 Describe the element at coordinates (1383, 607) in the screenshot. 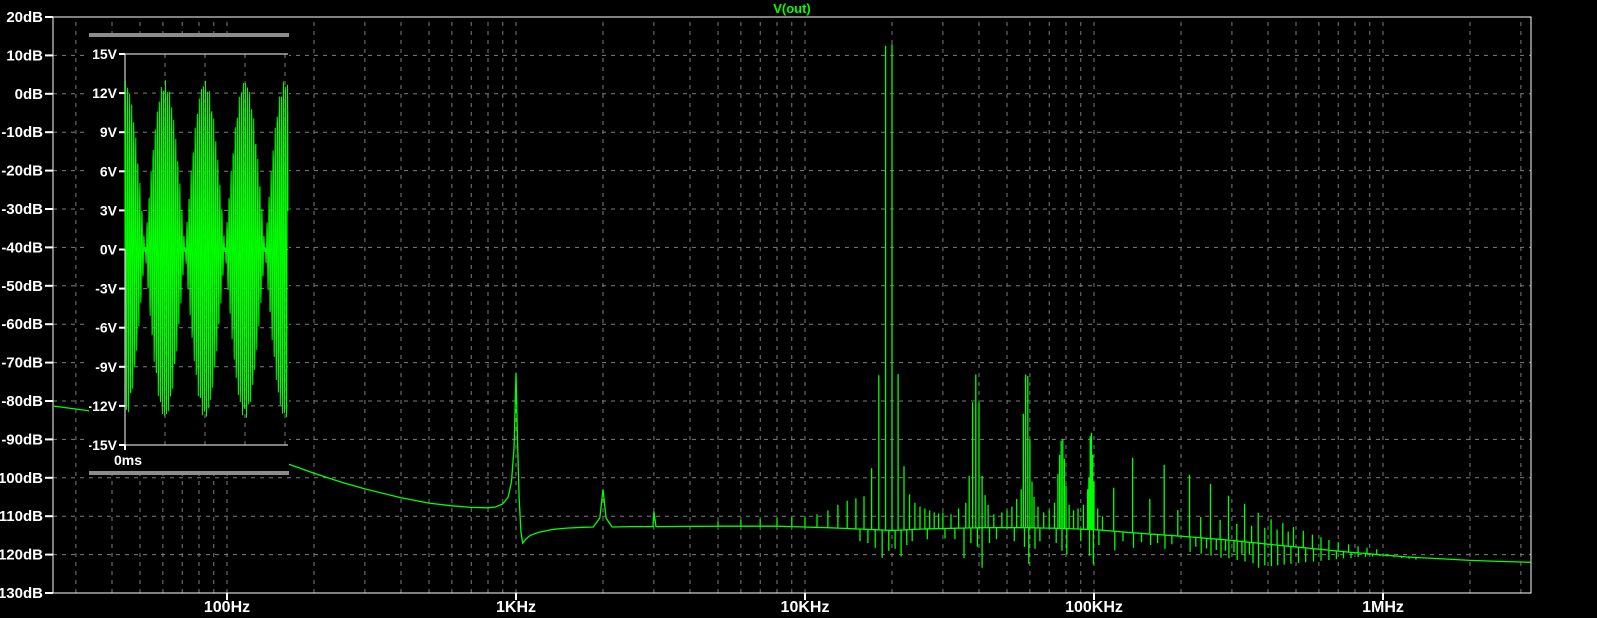

I see `x-axis-tick-label: 1MHz` at that location.